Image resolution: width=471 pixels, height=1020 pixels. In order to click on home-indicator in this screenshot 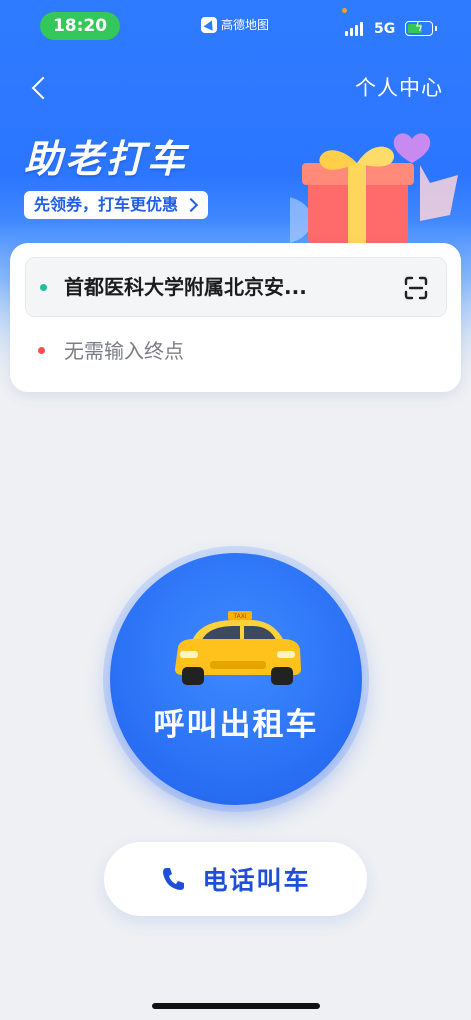, I will do `click(236, 1006)`.